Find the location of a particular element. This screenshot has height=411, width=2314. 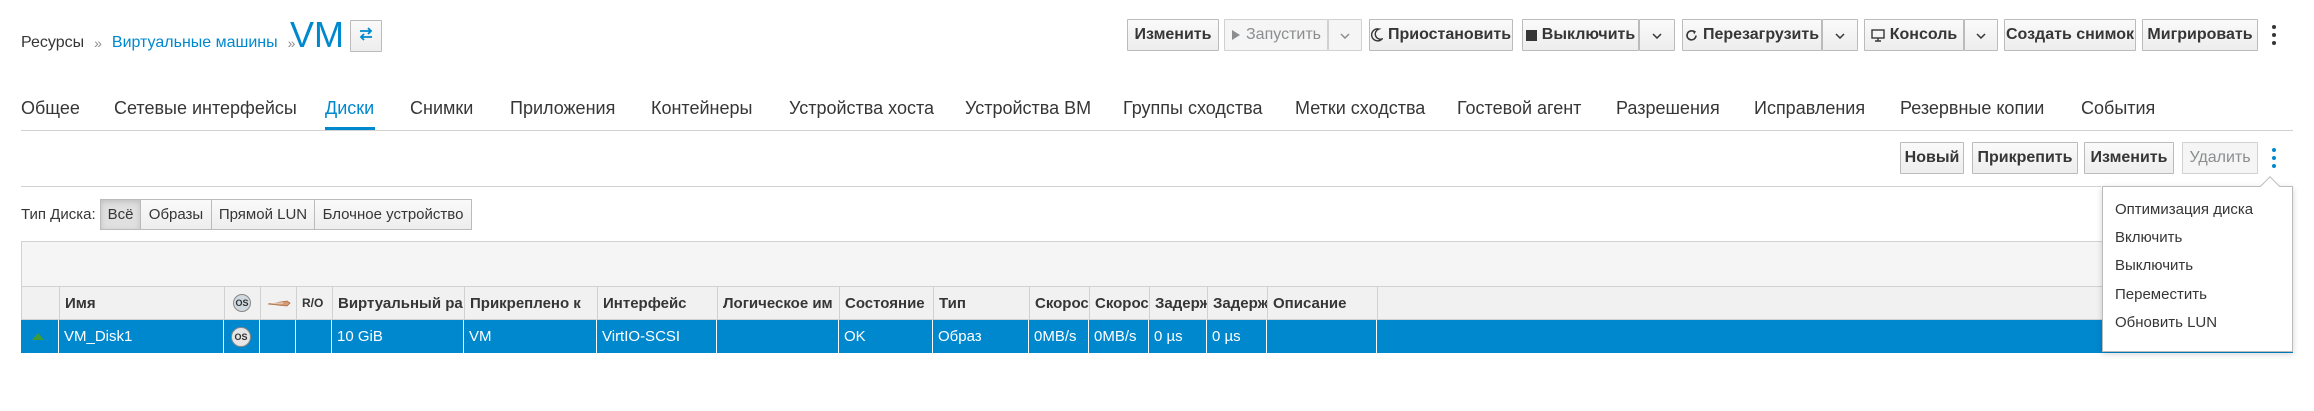

col-speed-read-header: Скорост is located at coordinates (1060, 303).